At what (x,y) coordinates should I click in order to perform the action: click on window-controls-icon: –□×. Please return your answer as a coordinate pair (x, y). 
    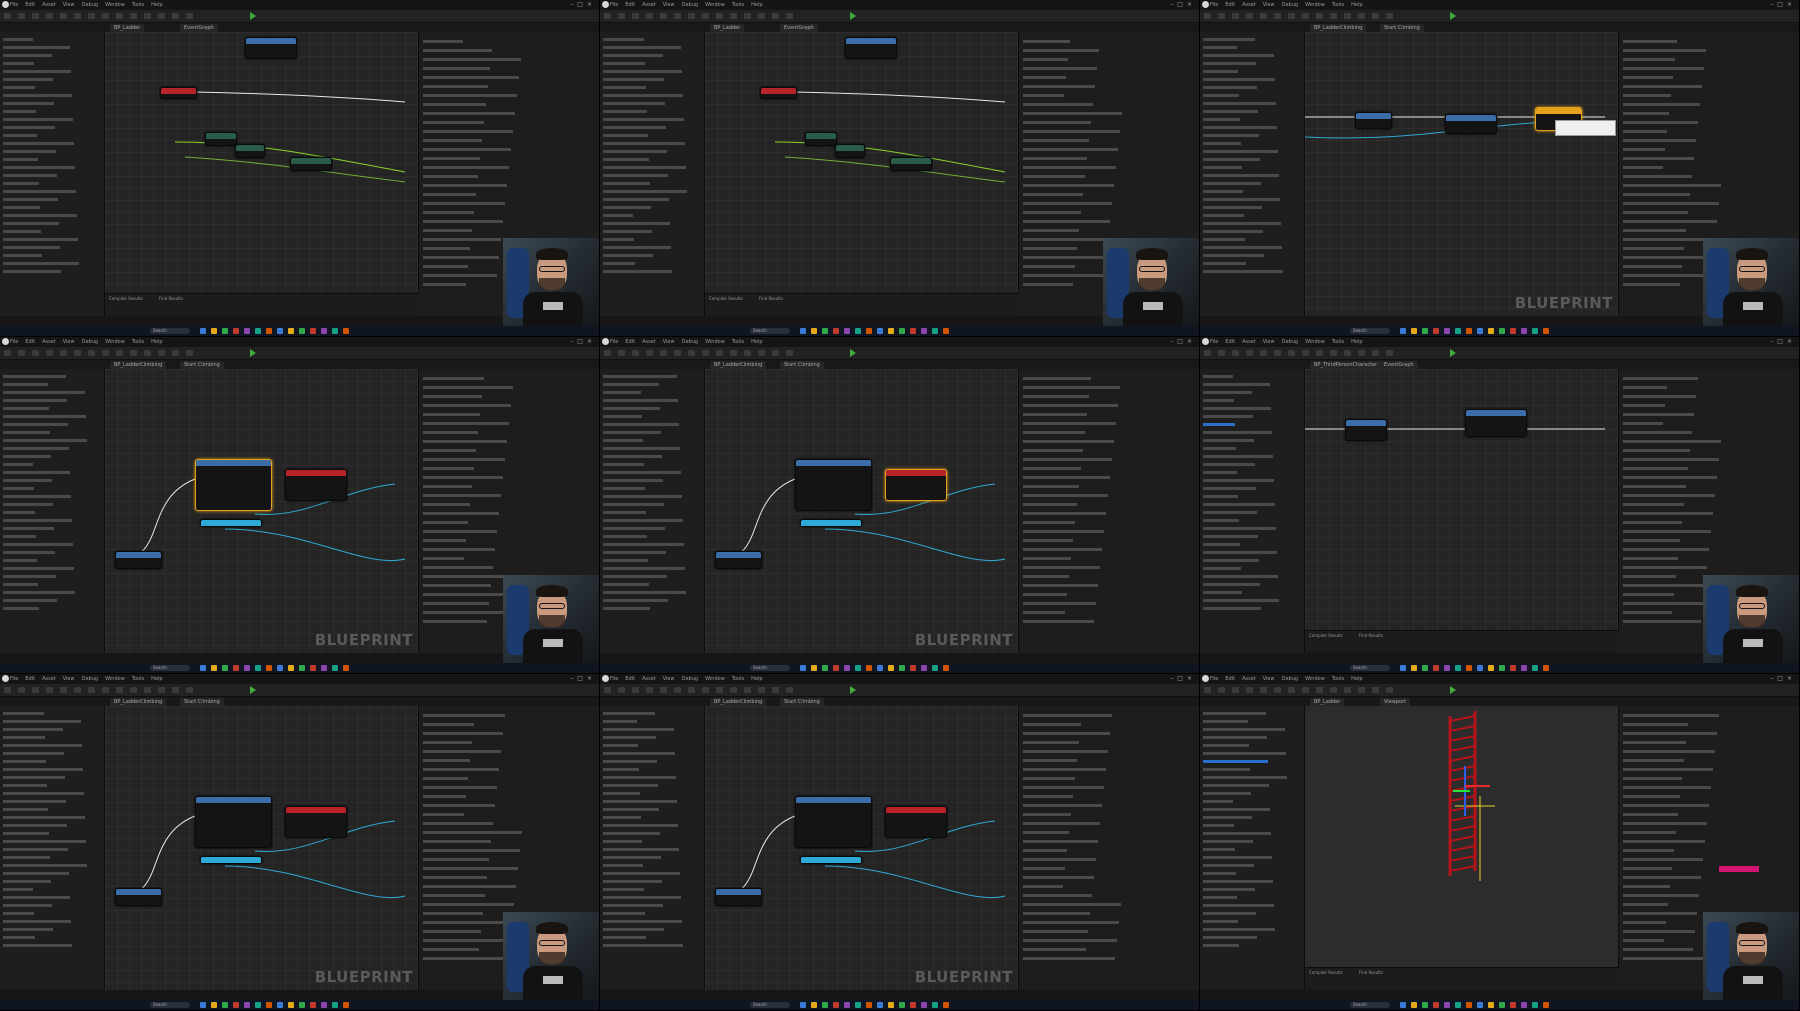
    Looking at the image, I should click on (583, 678).